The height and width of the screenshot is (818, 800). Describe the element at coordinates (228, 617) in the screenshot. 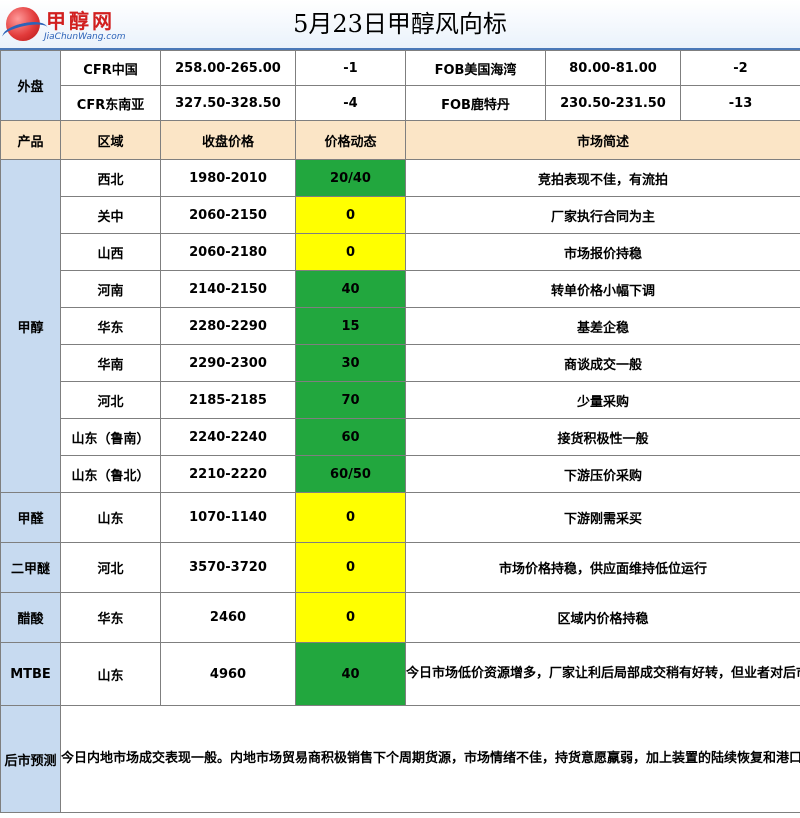

I see `price-cell: 2460` at that location.